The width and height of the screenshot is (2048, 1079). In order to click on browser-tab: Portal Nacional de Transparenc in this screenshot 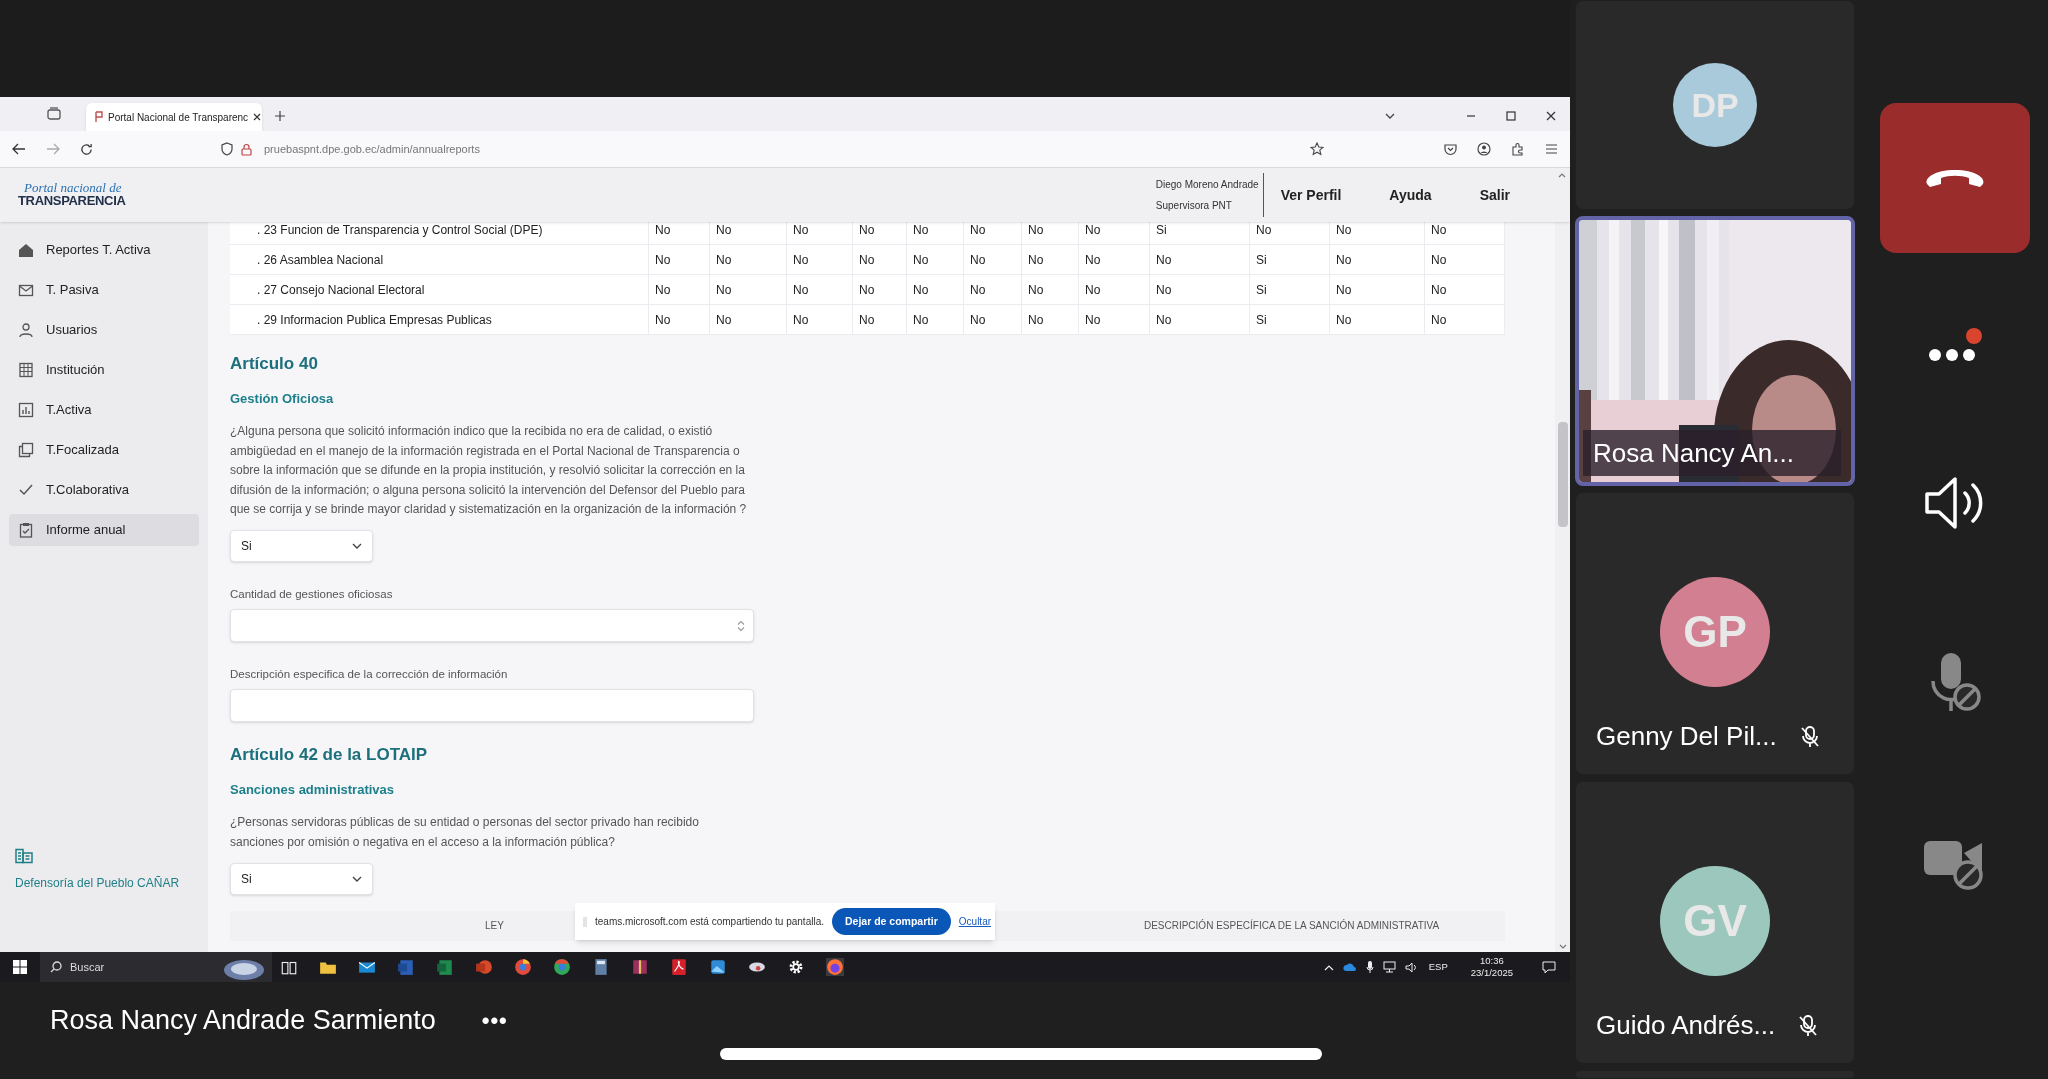, I will do `click(174, 117)`.